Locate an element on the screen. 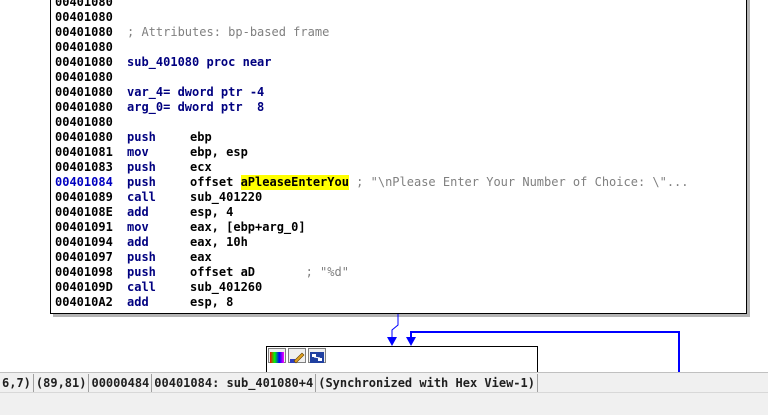 The width and height of the screenshot is (768, 415). instruction-operands: ebp, esp is located at coordinates (219, 152).